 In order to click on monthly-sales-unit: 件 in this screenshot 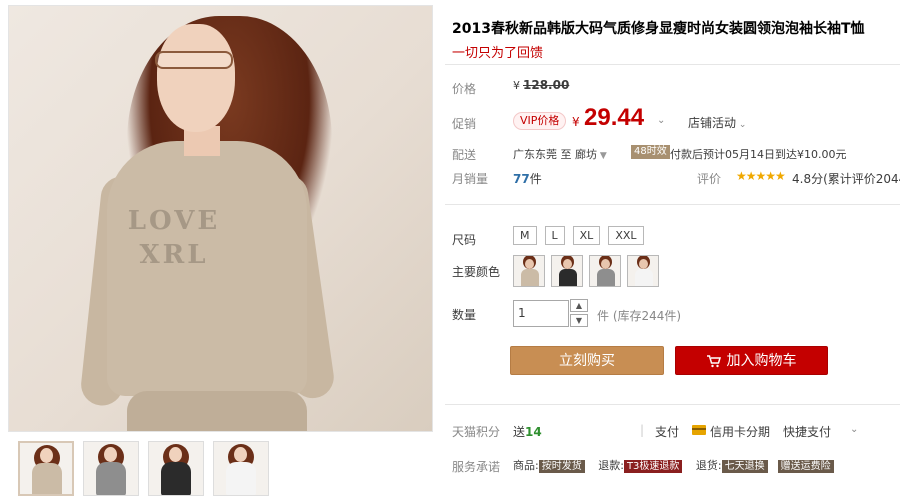, I will do `click(535, 179)`.